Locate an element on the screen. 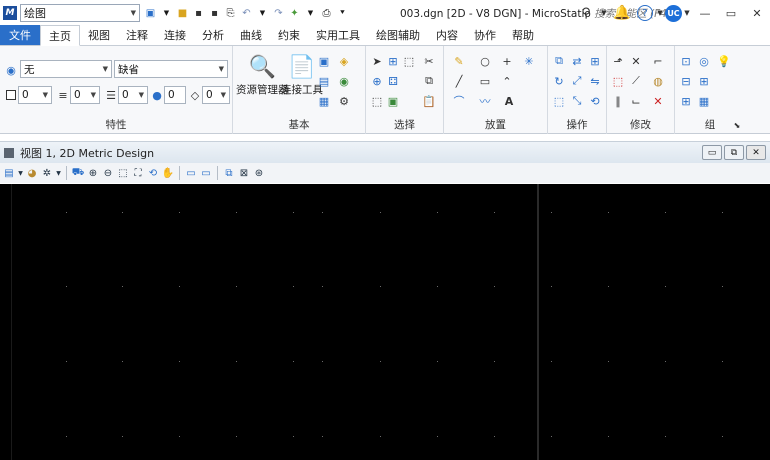  user-avatar: UC is located at coordinates (673, 13).